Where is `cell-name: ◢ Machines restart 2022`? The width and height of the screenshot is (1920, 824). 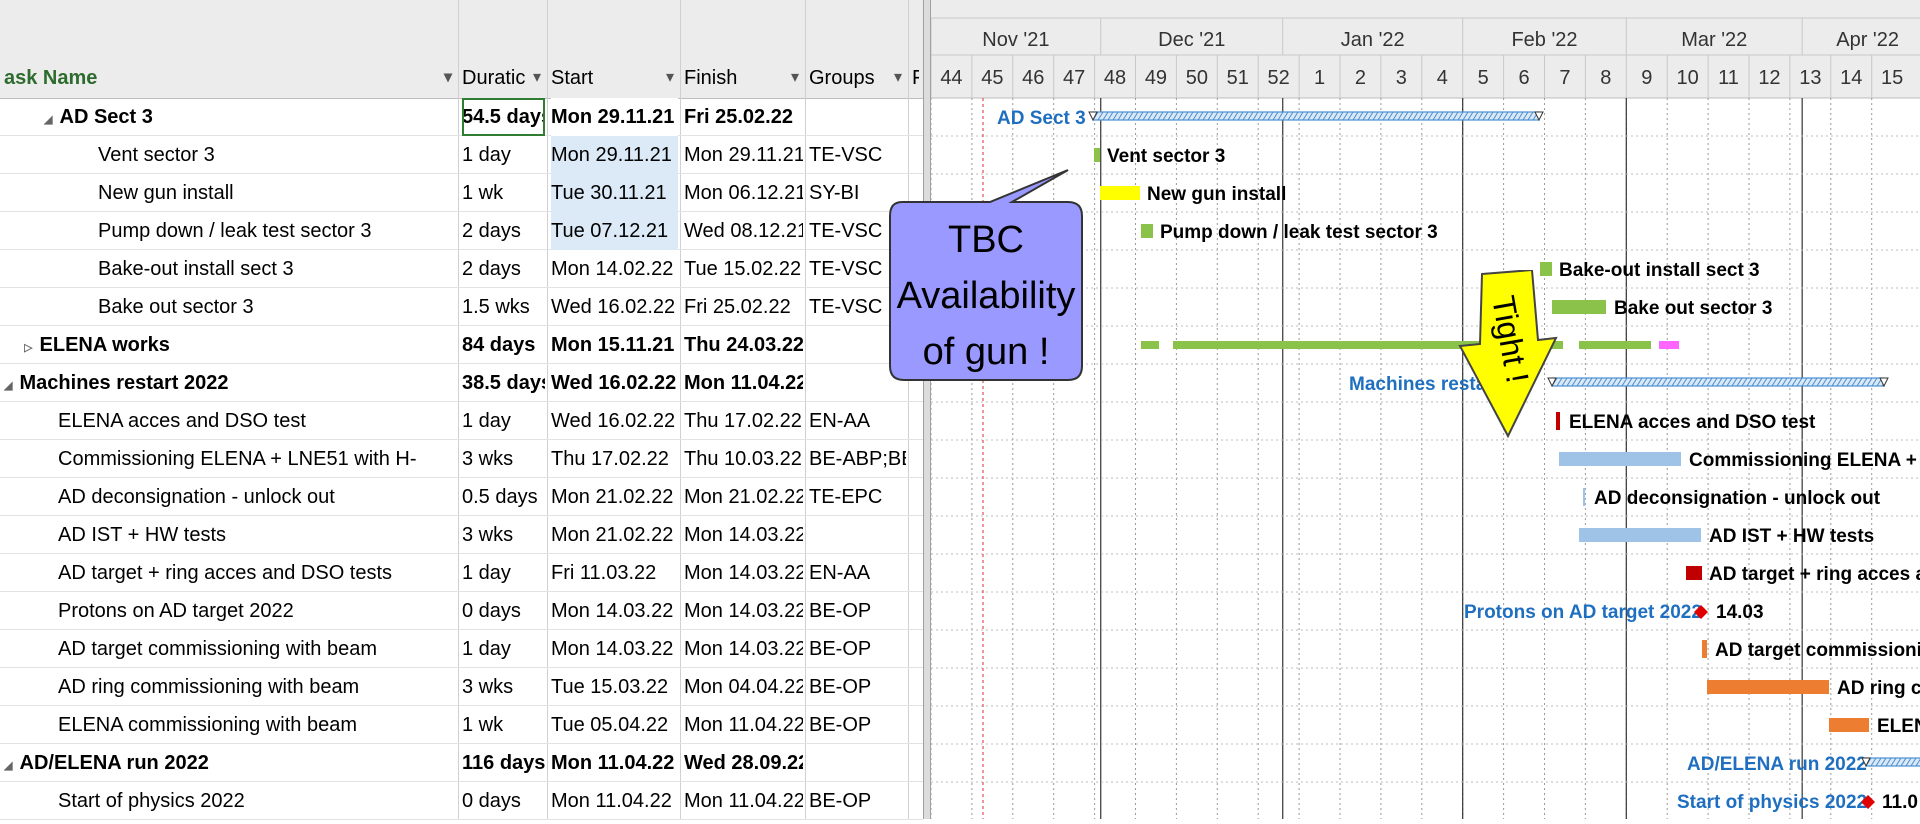 cell-name: ◢ Machines restart 2022 is located at coordinates (230, 384).